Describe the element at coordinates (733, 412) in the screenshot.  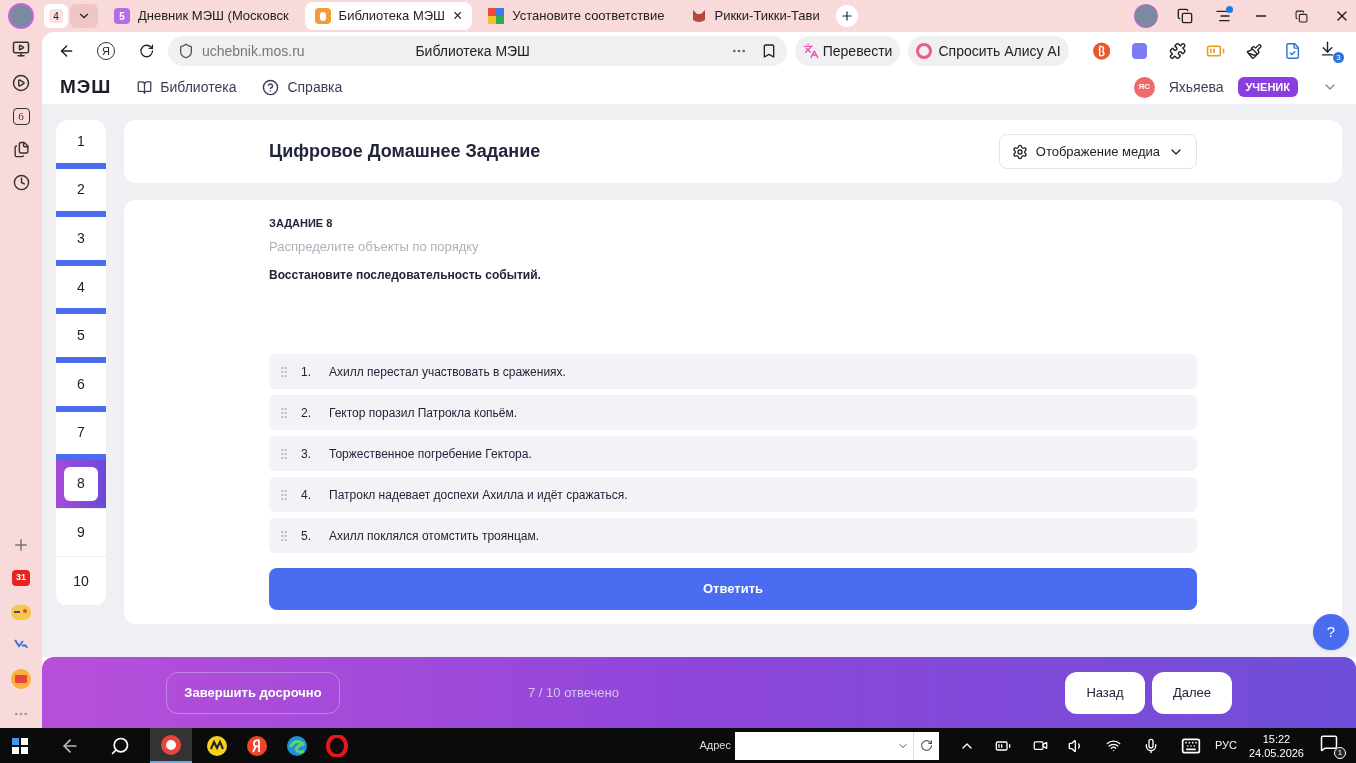
I see `sortable-item: 2. Гектор поразил Патрокла копьём.` at that location.